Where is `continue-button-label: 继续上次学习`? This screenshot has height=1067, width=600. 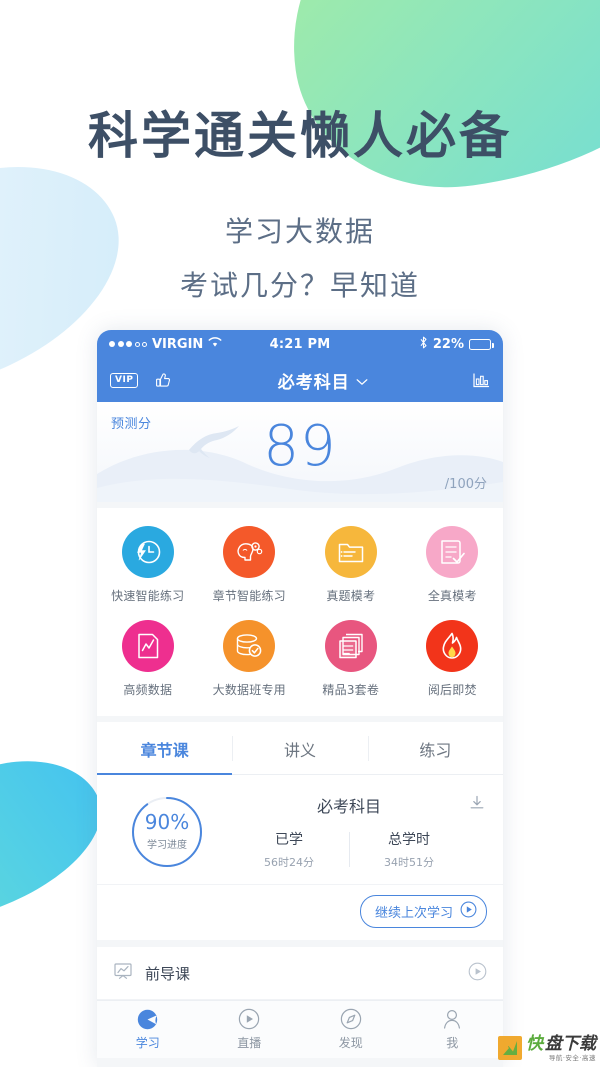
continue-button-label: 继续上次学习 is located at coordinates (413, 913).